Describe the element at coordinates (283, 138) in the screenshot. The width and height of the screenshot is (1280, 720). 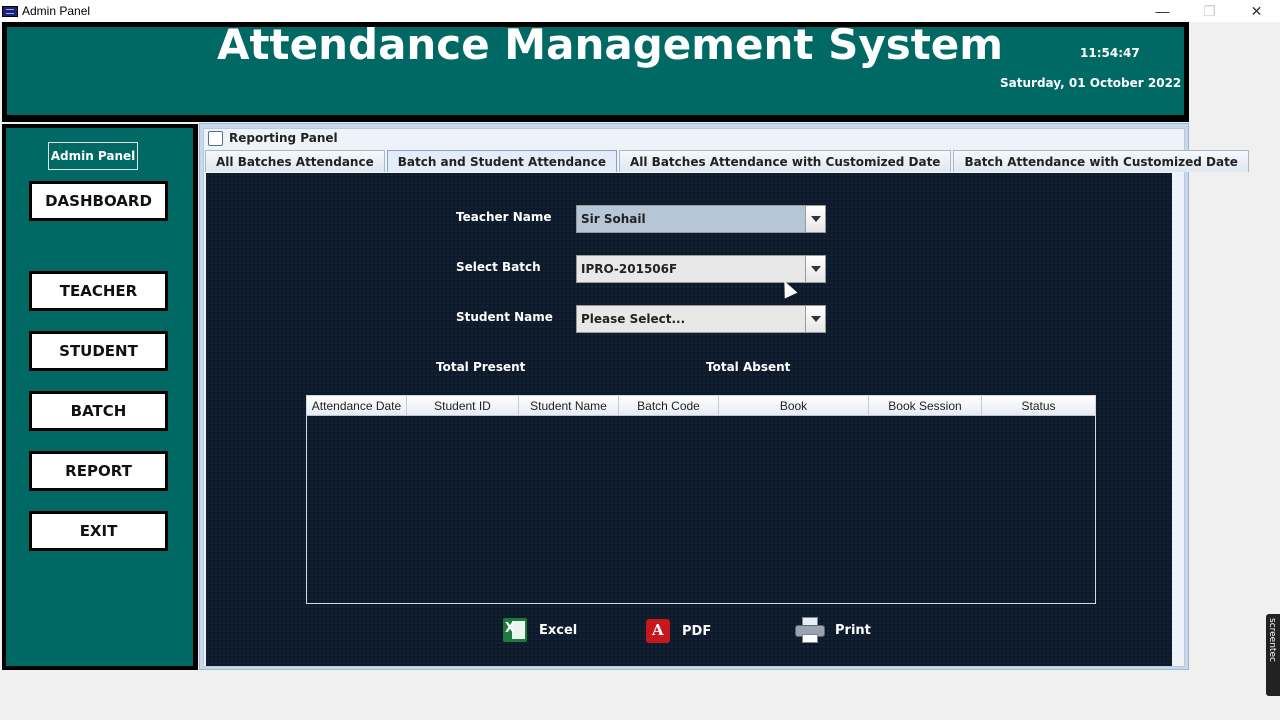
I see `panel-title: Reporting Panel` at that location.